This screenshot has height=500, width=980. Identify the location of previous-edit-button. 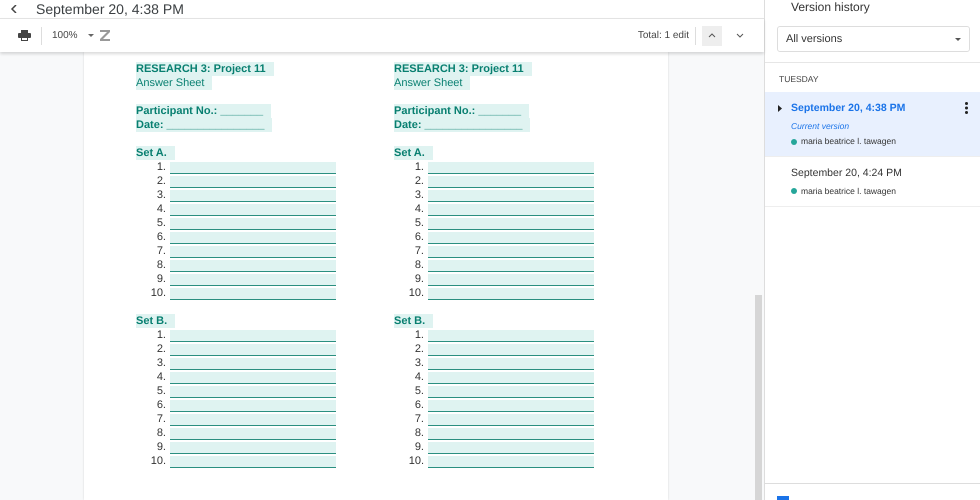
(712, 36).